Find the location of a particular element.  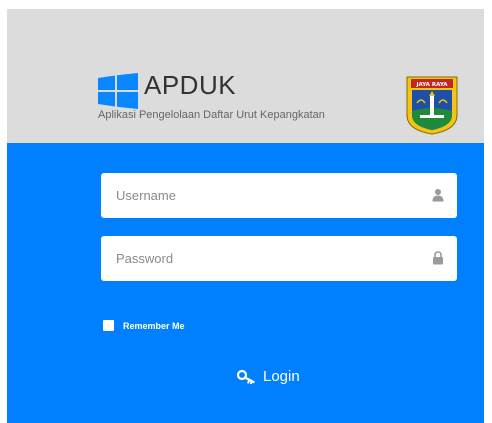

user-icon is located at coordinates (438, 195).